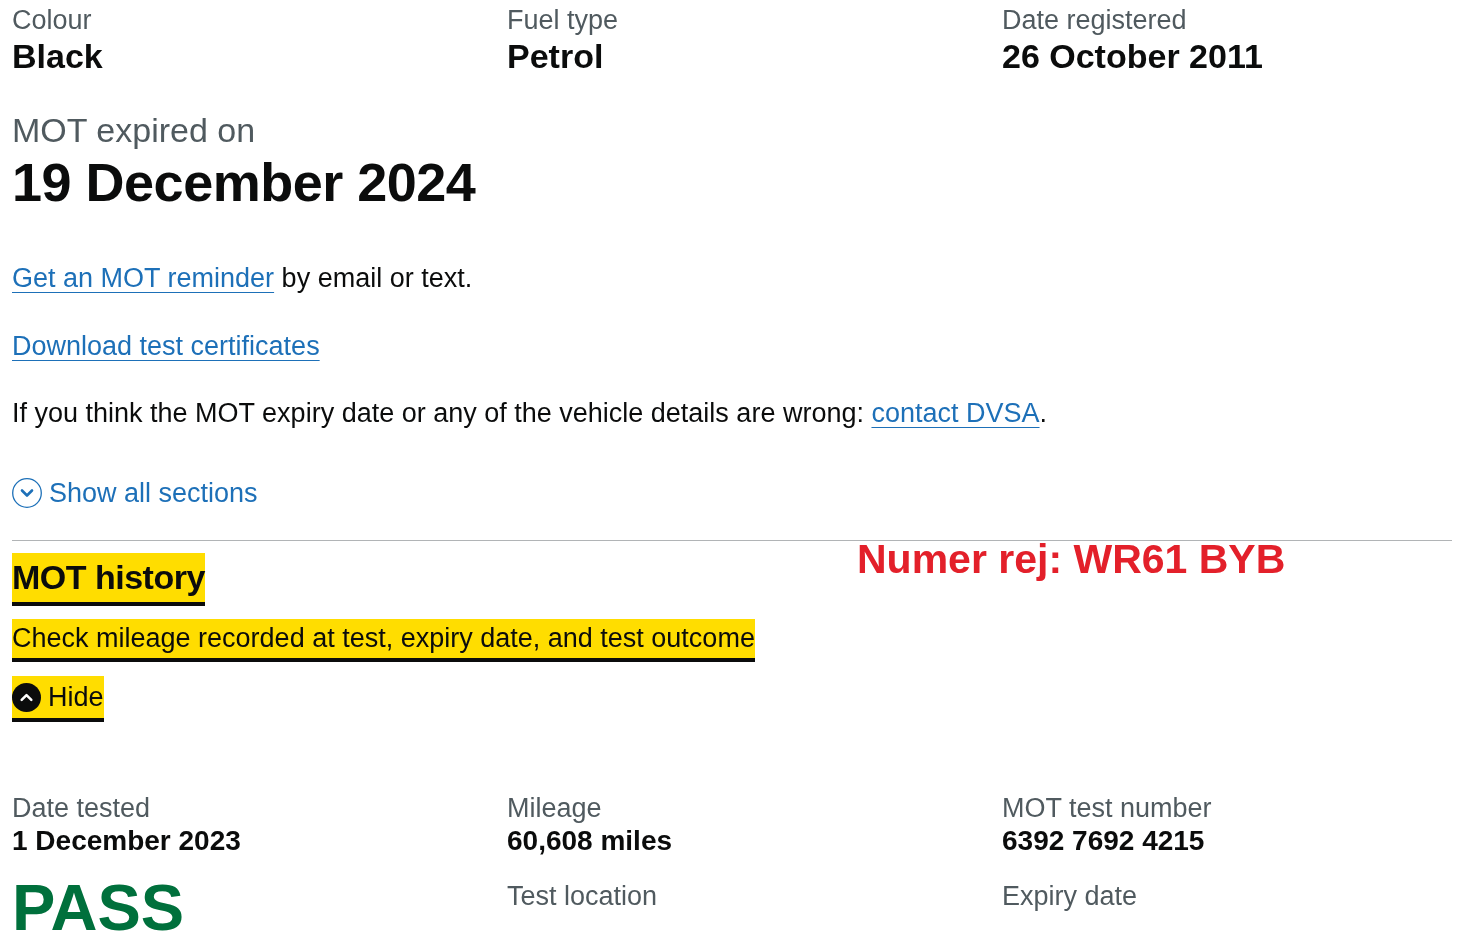 This screenshot has width=1475, height=939. Describe the element at coordinates (52, 20) in the screenshot. I see `detail-label: Colour` at that location.